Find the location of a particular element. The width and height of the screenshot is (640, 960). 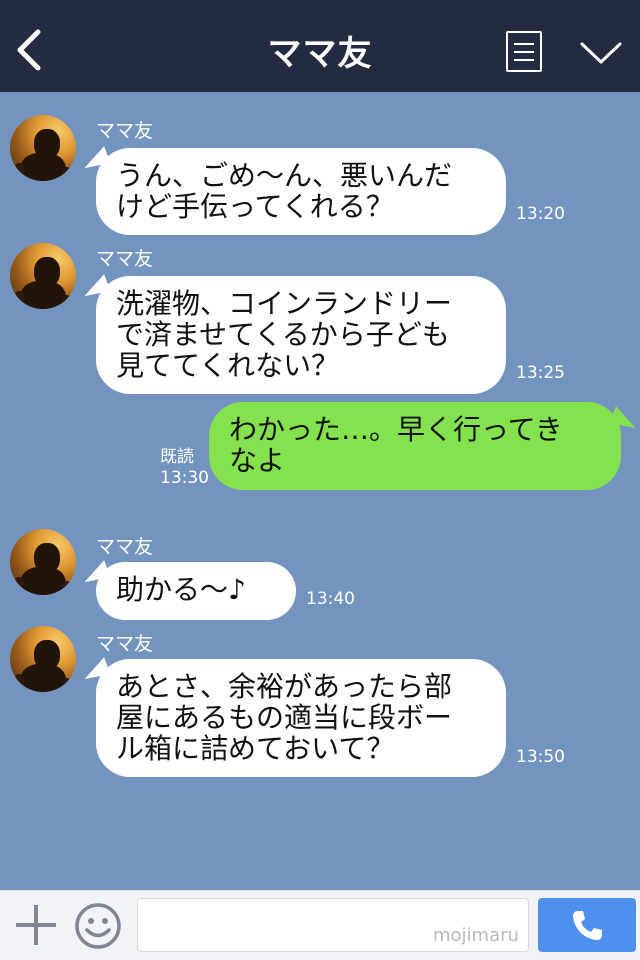

chat-header: ママ友 is located at coordinates (320, 46).